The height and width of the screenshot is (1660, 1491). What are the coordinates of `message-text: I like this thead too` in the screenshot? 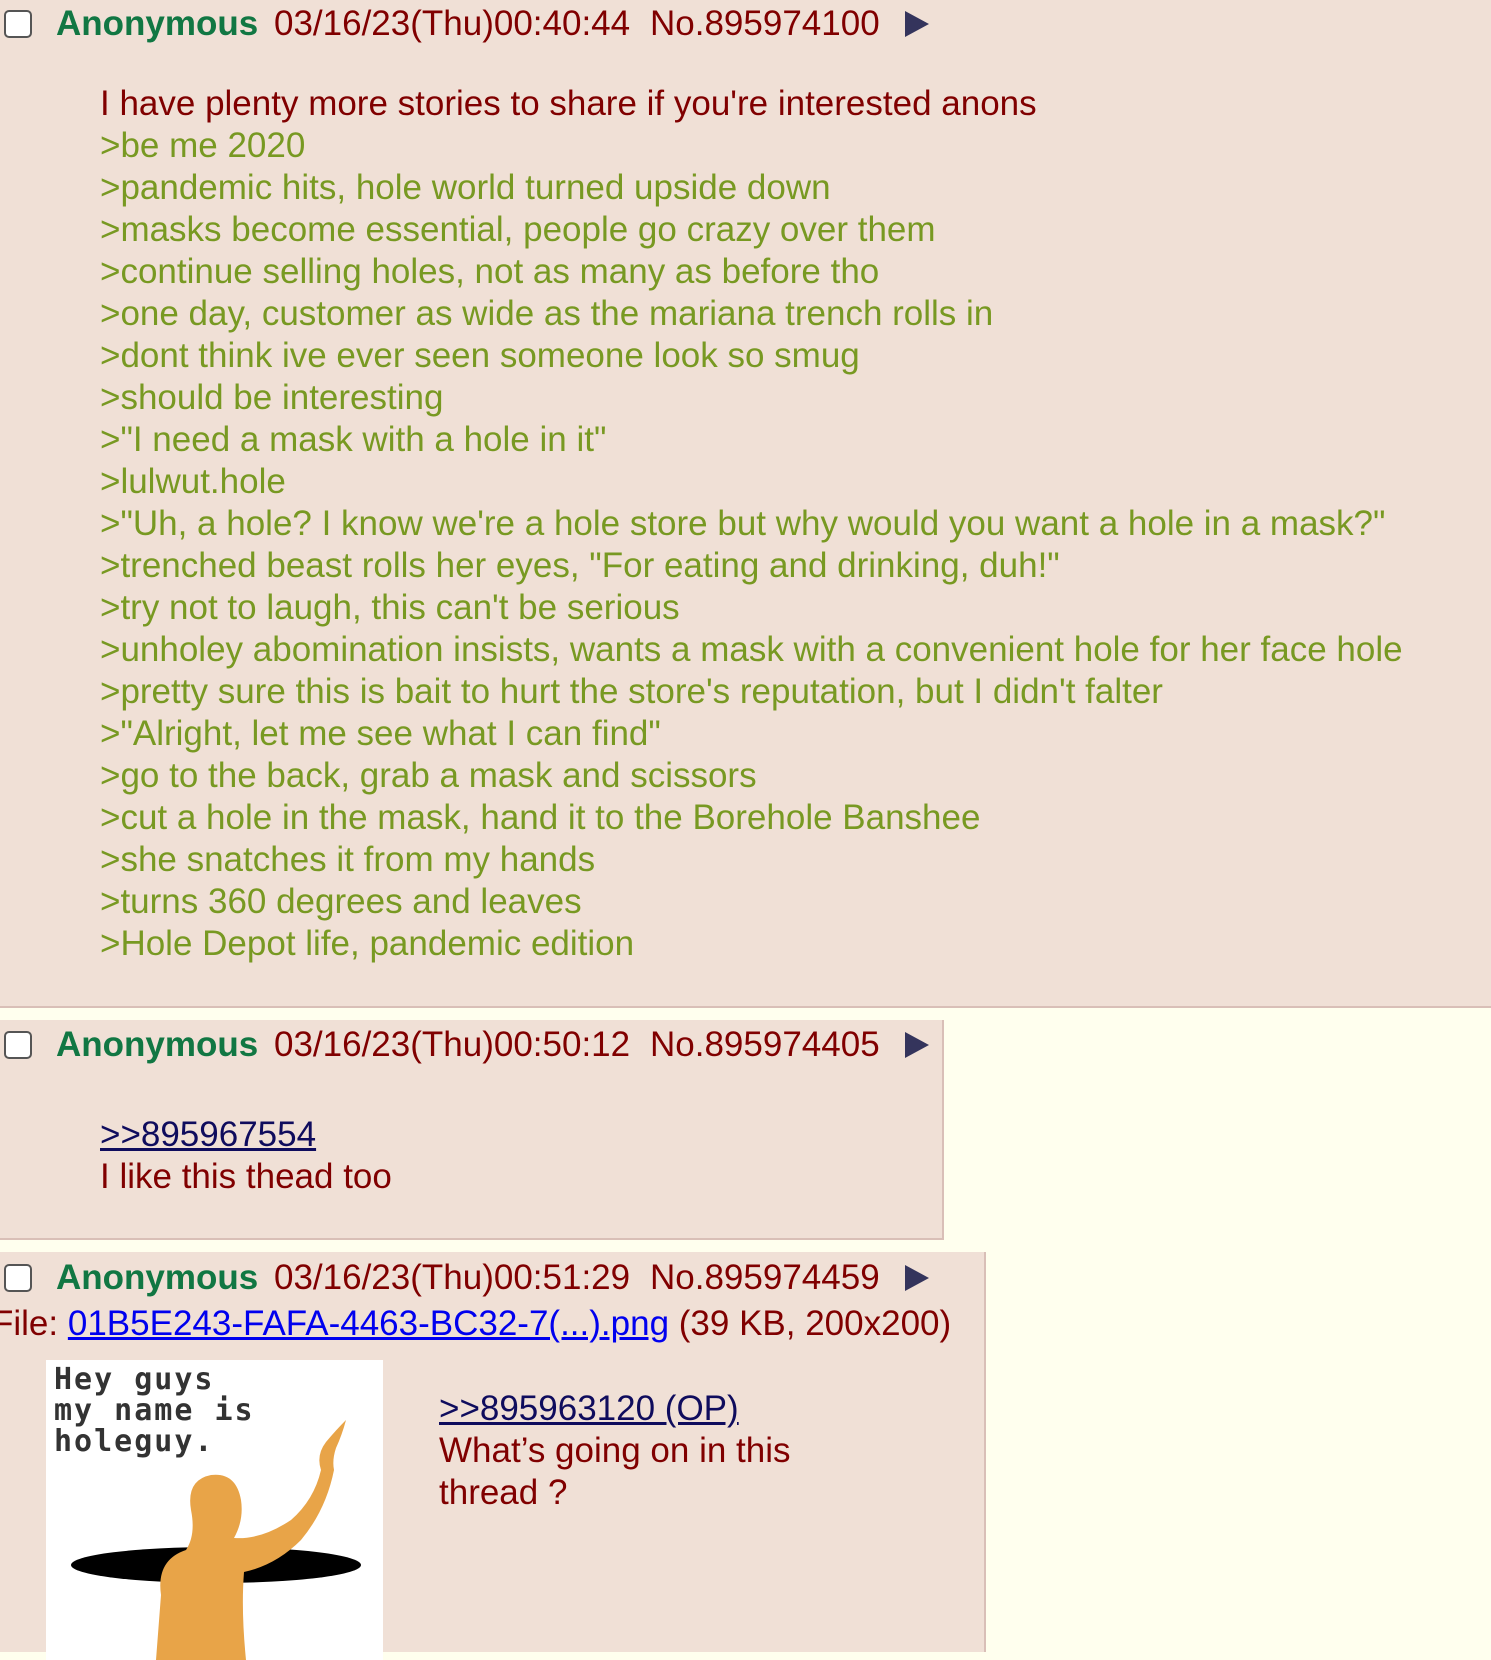 It's located at (246, 1176).